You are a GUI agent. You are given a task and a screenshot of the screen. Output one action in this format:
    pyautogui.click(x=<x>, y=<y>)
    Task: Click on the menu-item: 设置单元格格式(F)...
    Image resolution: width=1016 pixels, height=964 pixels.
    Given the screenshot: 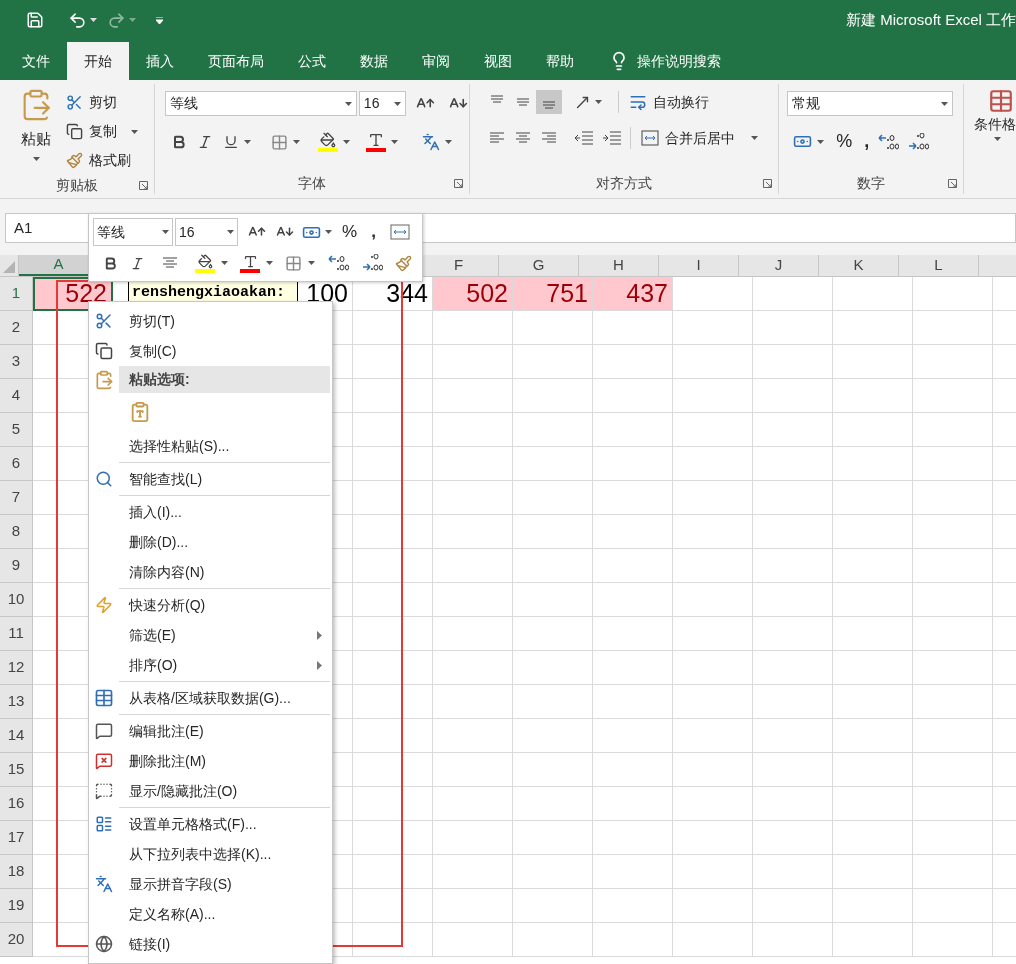 What is the action you would take?
    pyautogui.click(x=210, y=824)
    